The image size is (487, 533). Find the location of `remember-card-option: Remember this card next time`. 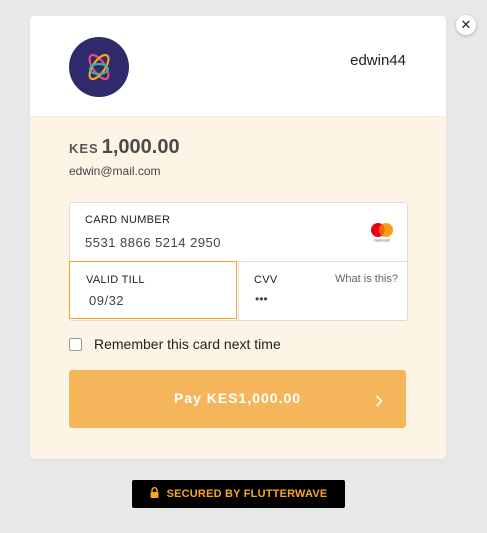

remember-card-option: Remember this card next time is located at coordinates (175, 344).